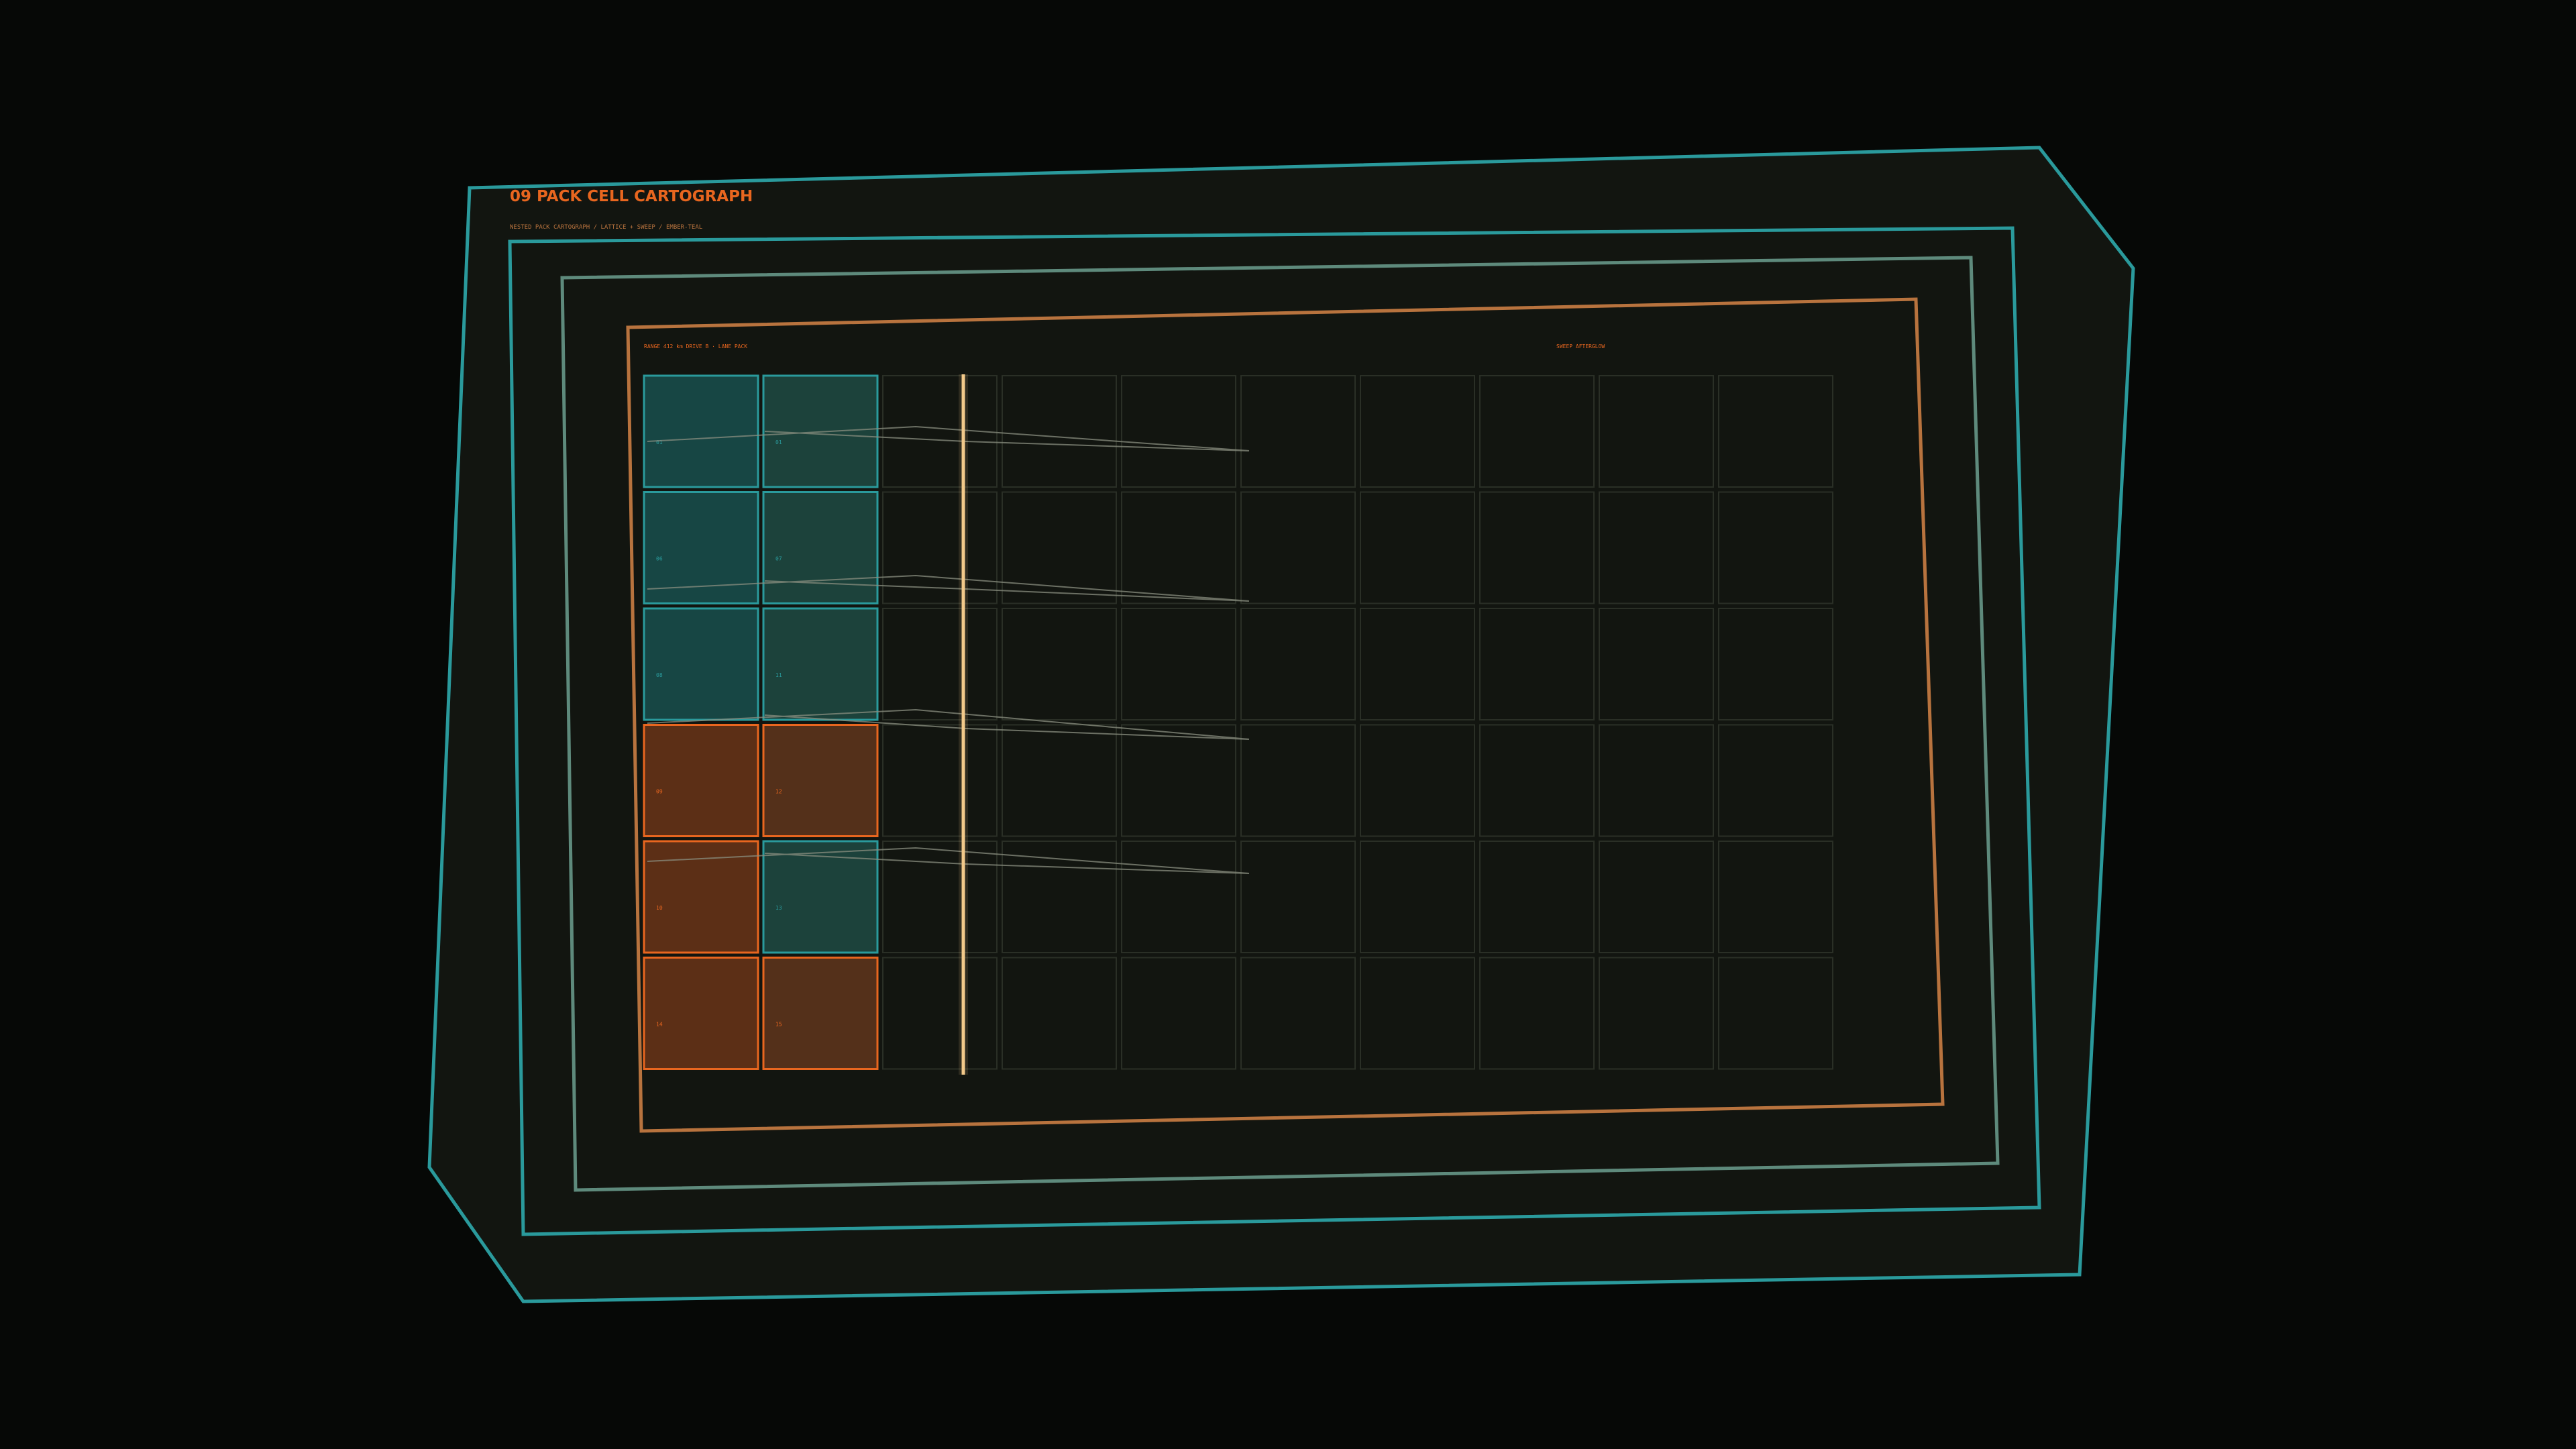 The image size is (2576, 1449). Describe the element at coordinates (695, 346) in the screenshot. I see `range-drive-label: RANGE 412 km DRIVE B · LANE PACK` at that location.